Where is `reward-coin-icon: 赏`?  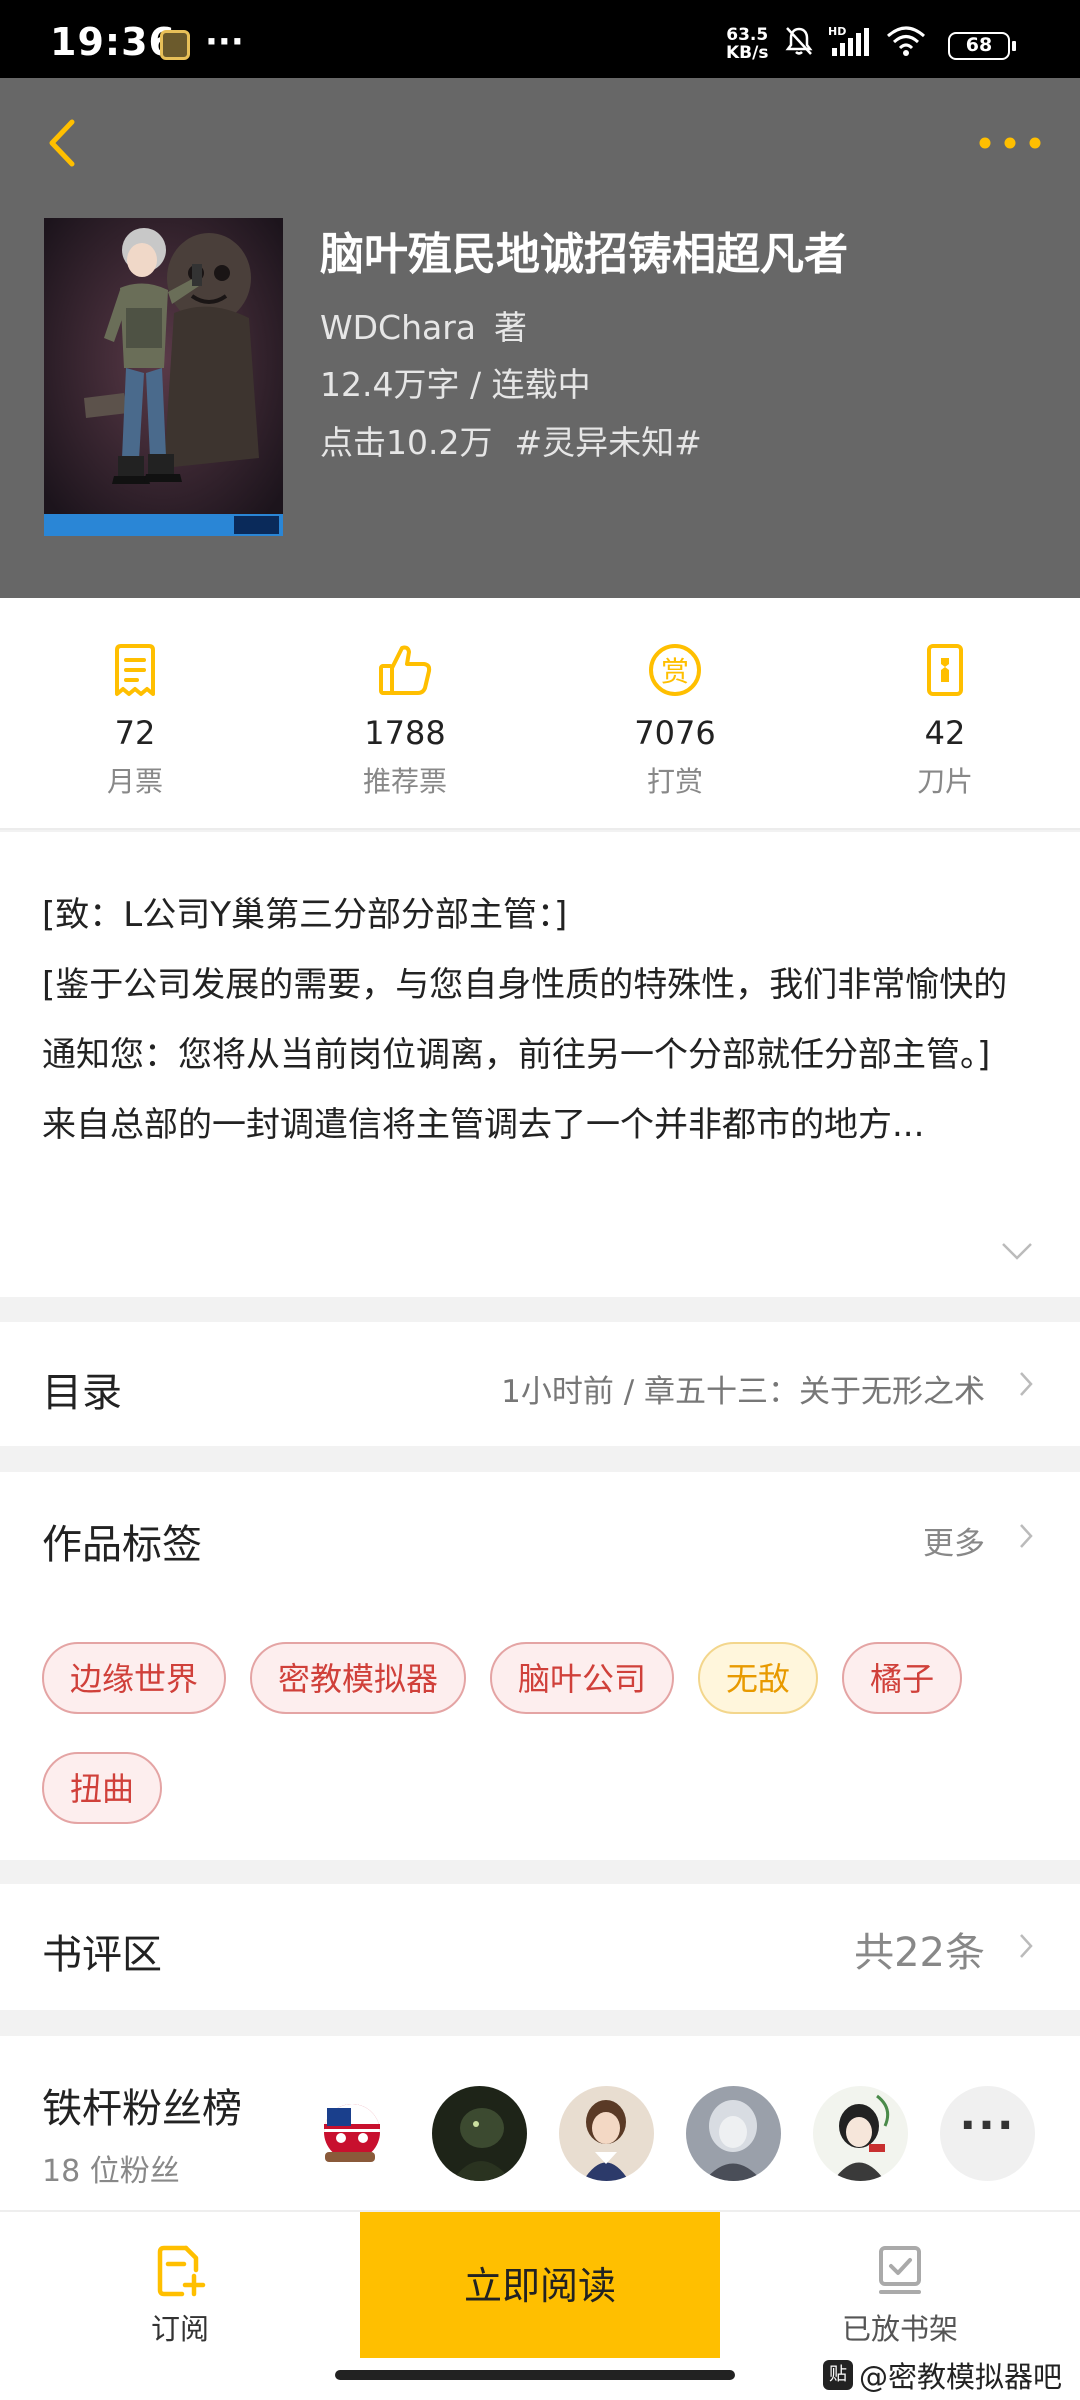
reward-coin-icon: 赏 is located at coordinates (675, 670).